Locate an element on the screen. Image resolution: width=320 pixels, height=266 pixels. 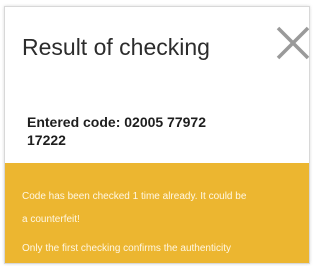
close-button is located at coordinates (292, 43).